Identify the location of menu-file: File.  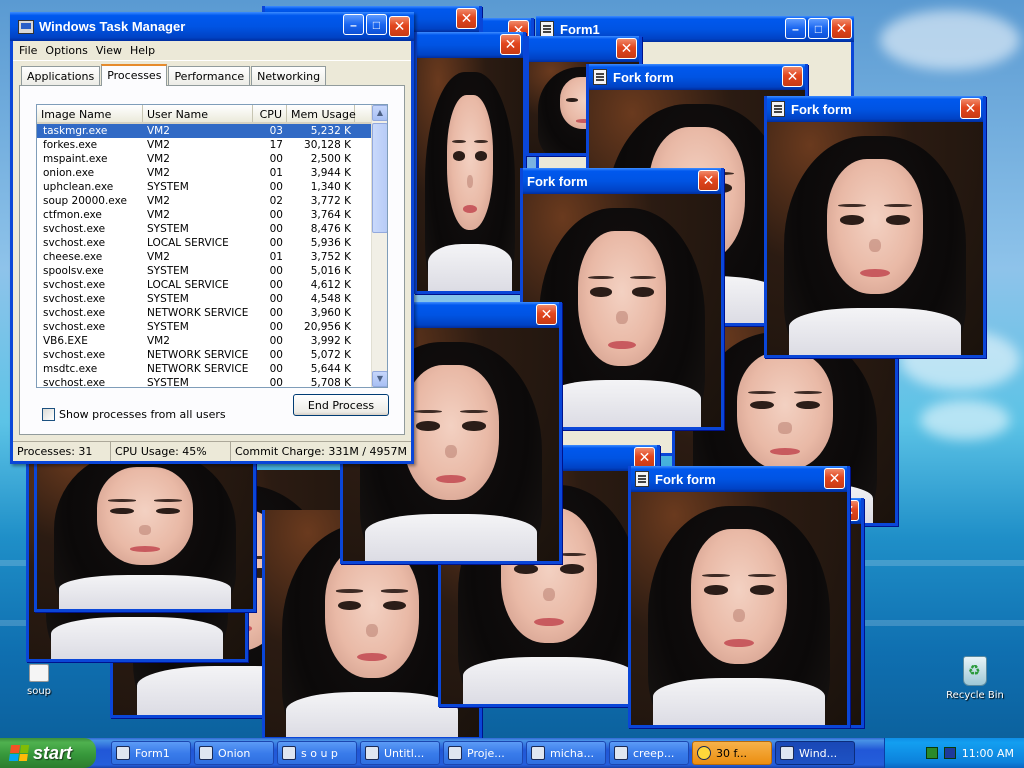
(30, 50).